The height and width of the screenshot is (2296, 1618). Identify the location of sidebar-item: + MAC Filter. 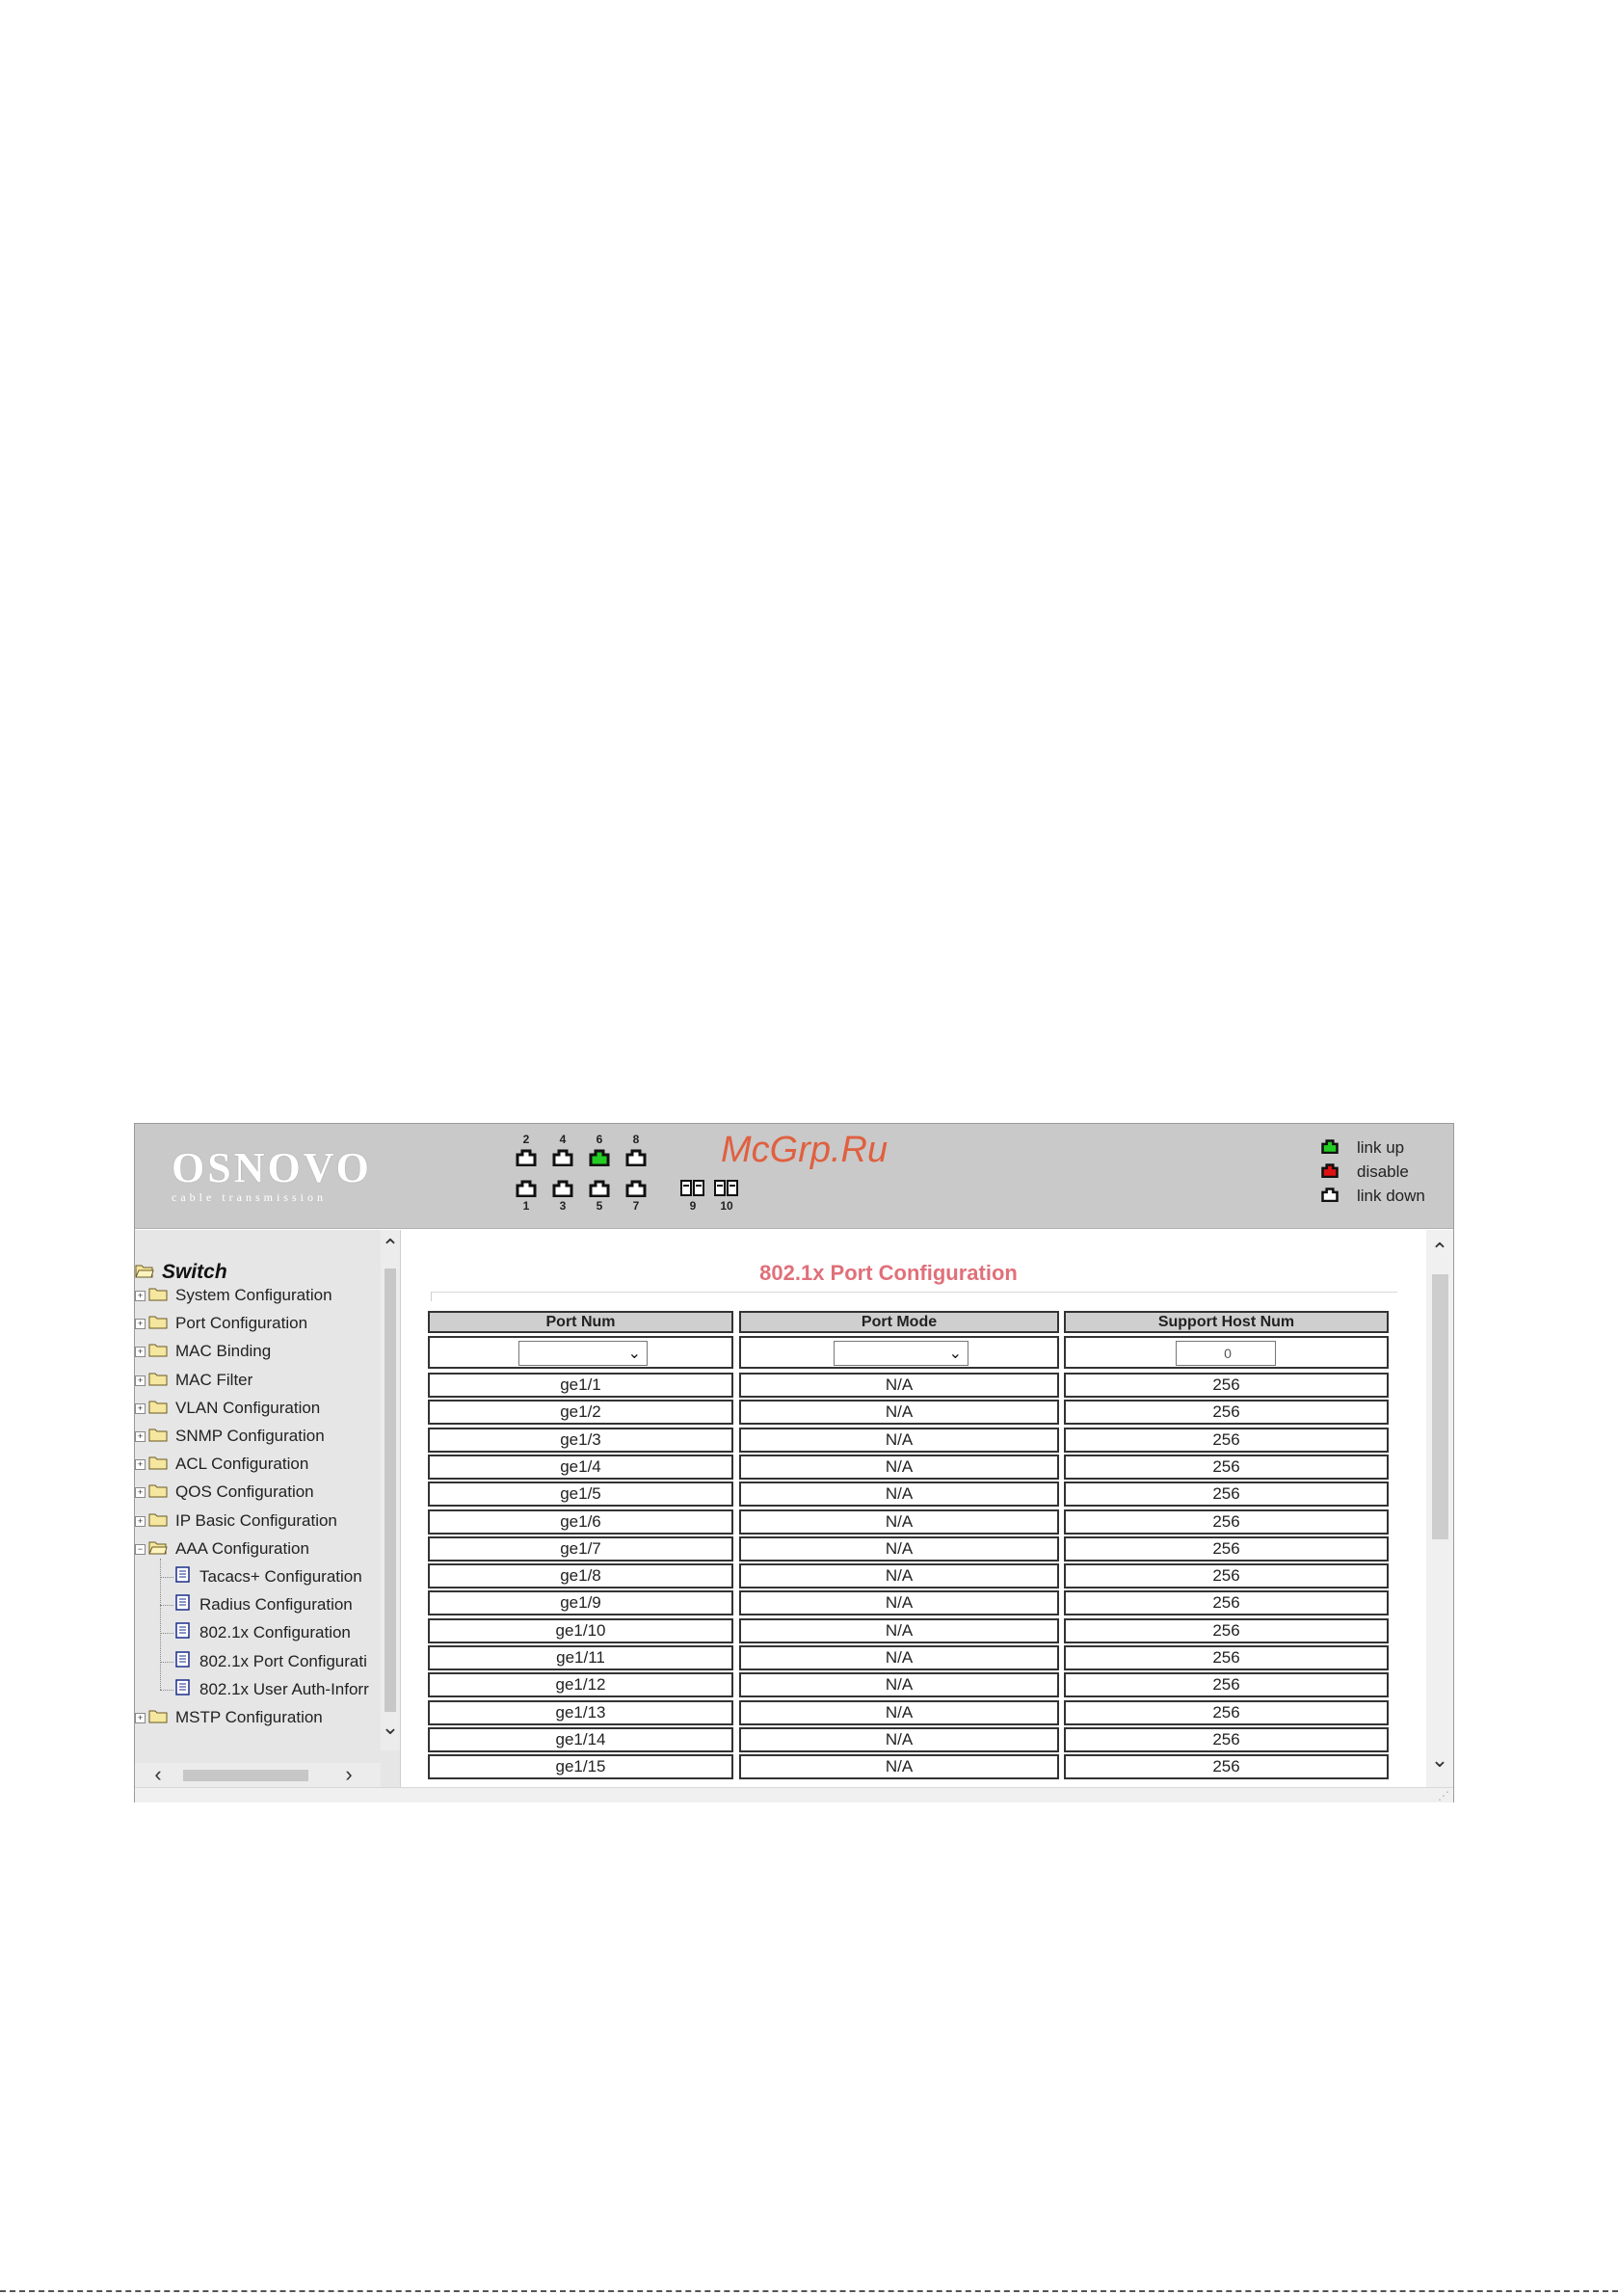
(194, 1380).